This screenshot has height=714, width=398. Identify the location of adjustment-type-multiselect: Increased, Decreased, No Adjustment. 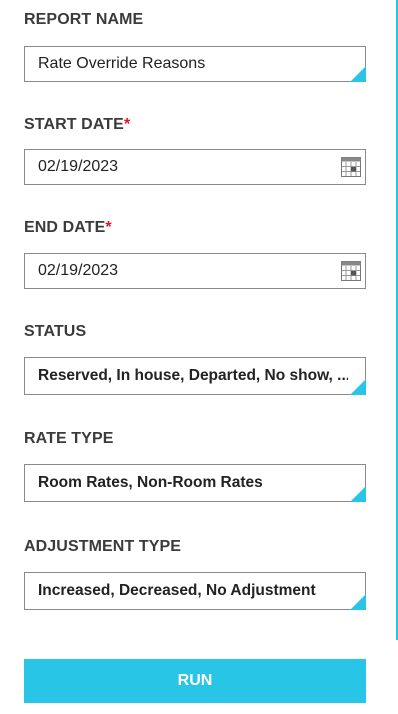
(195, 591).